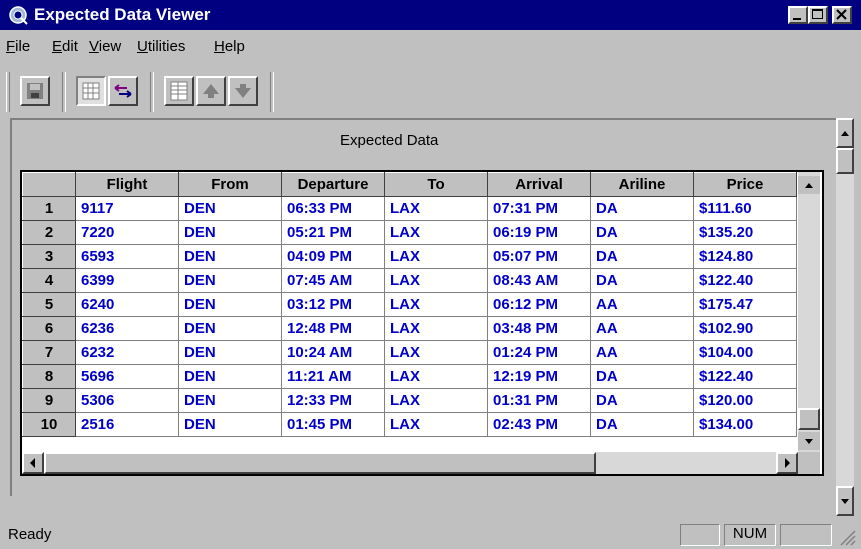  I want to click on cell-departure: 10:24 AM, so click(333, 352).